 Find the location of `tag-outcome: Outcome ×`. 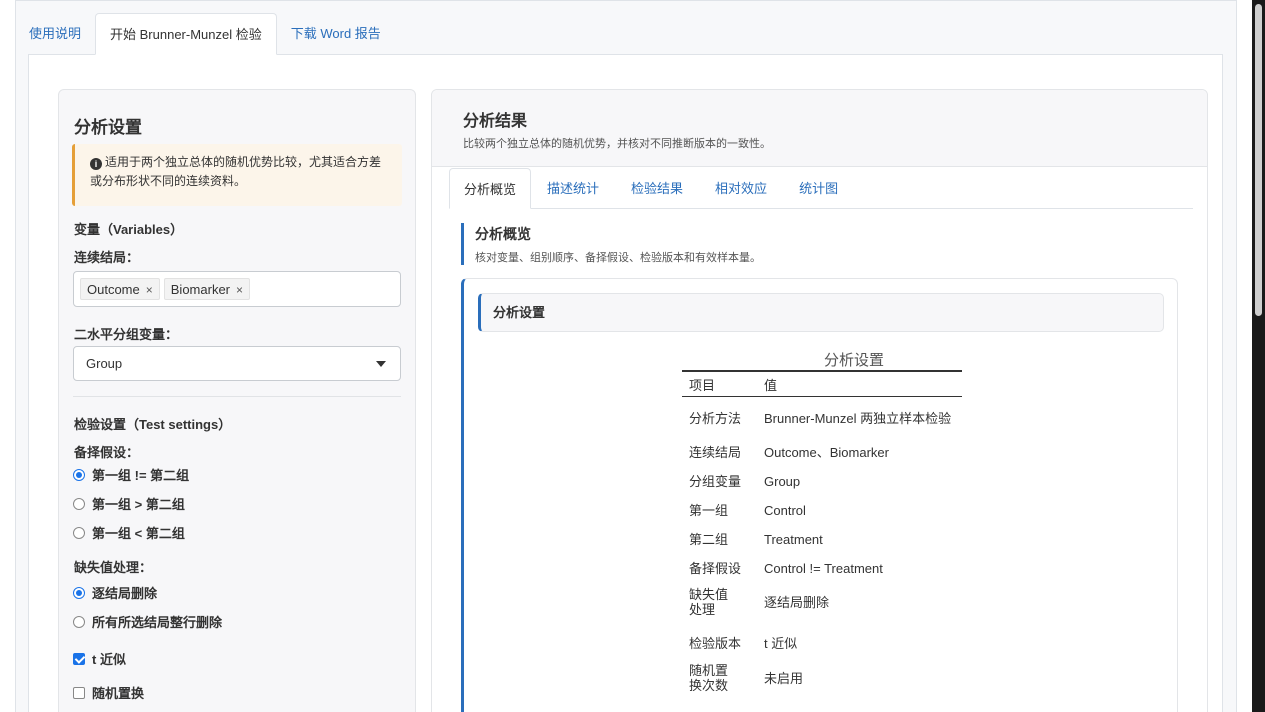

tag-outcome: Outcome × is located at coordinates (120, 289).